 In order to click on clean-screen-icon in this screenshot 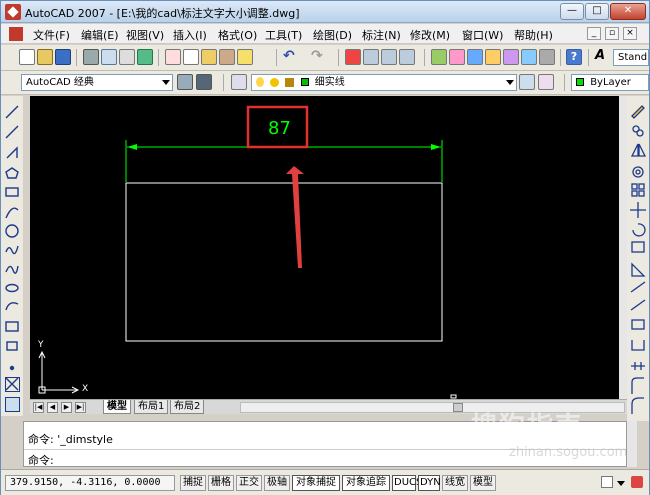, I will do `click(637, 482)`.